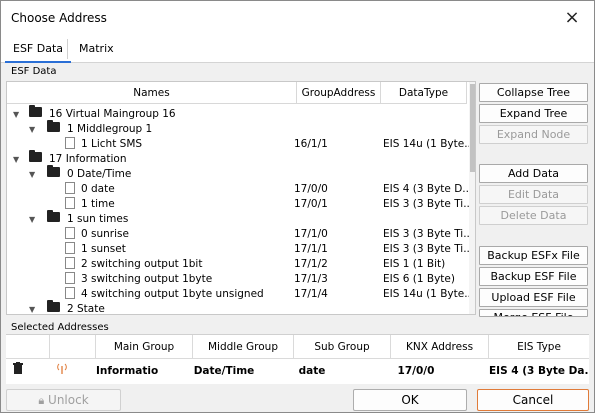 This screenshot has width=595, height=413. I want to click on tree-scrollbar, so click(472, 198).